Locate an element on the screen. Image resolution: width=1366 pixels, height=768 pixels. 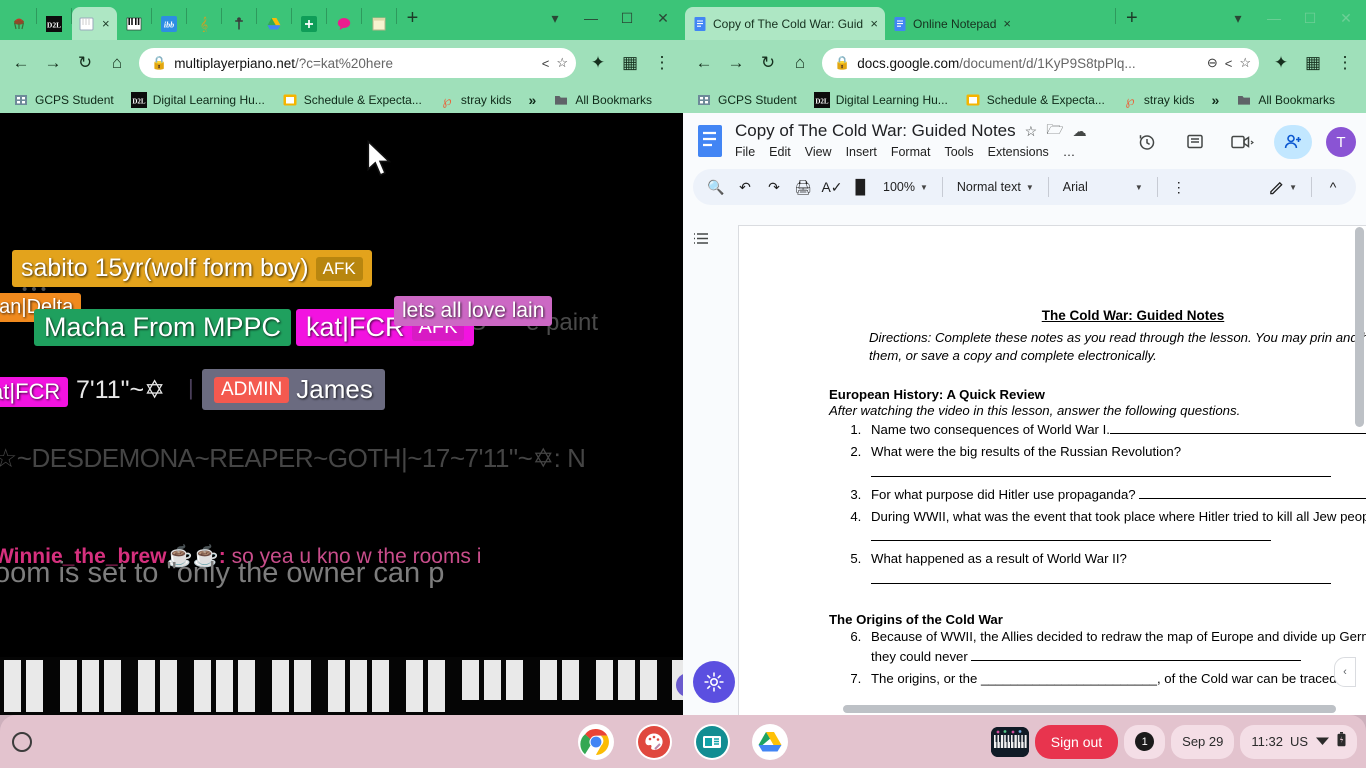
move-to-folder-icon: 🗁 is located at coordinates (1054, 131).